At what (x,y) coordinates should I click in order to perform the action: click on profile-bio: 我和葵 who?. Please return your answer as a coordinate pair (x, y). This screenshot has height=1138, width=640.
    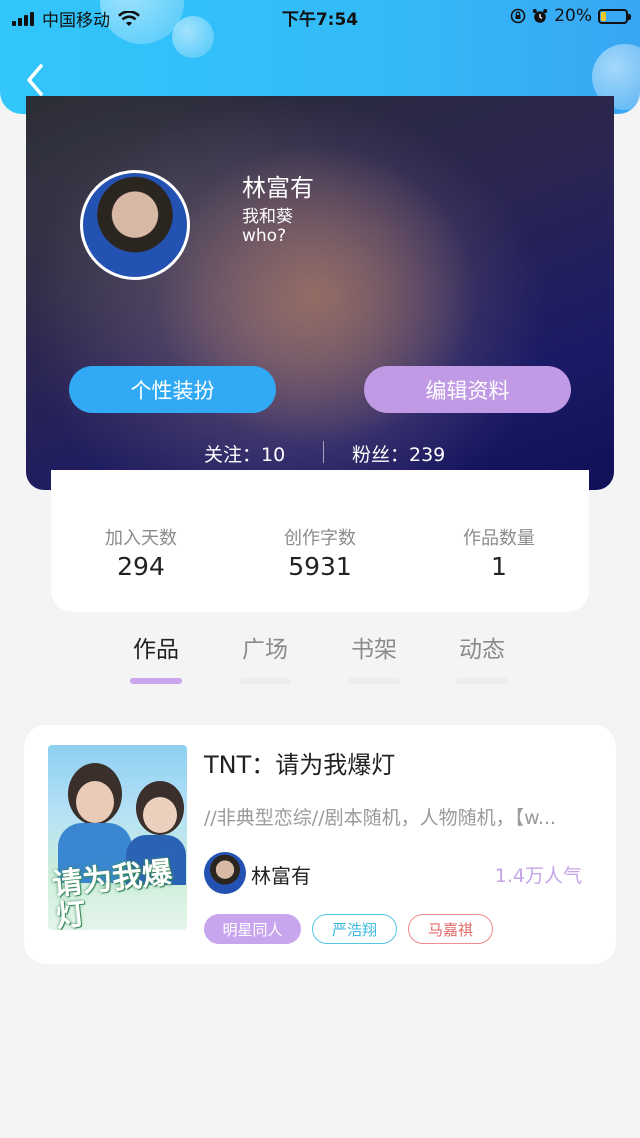
    Looking at the image, I should click on (267, 226).